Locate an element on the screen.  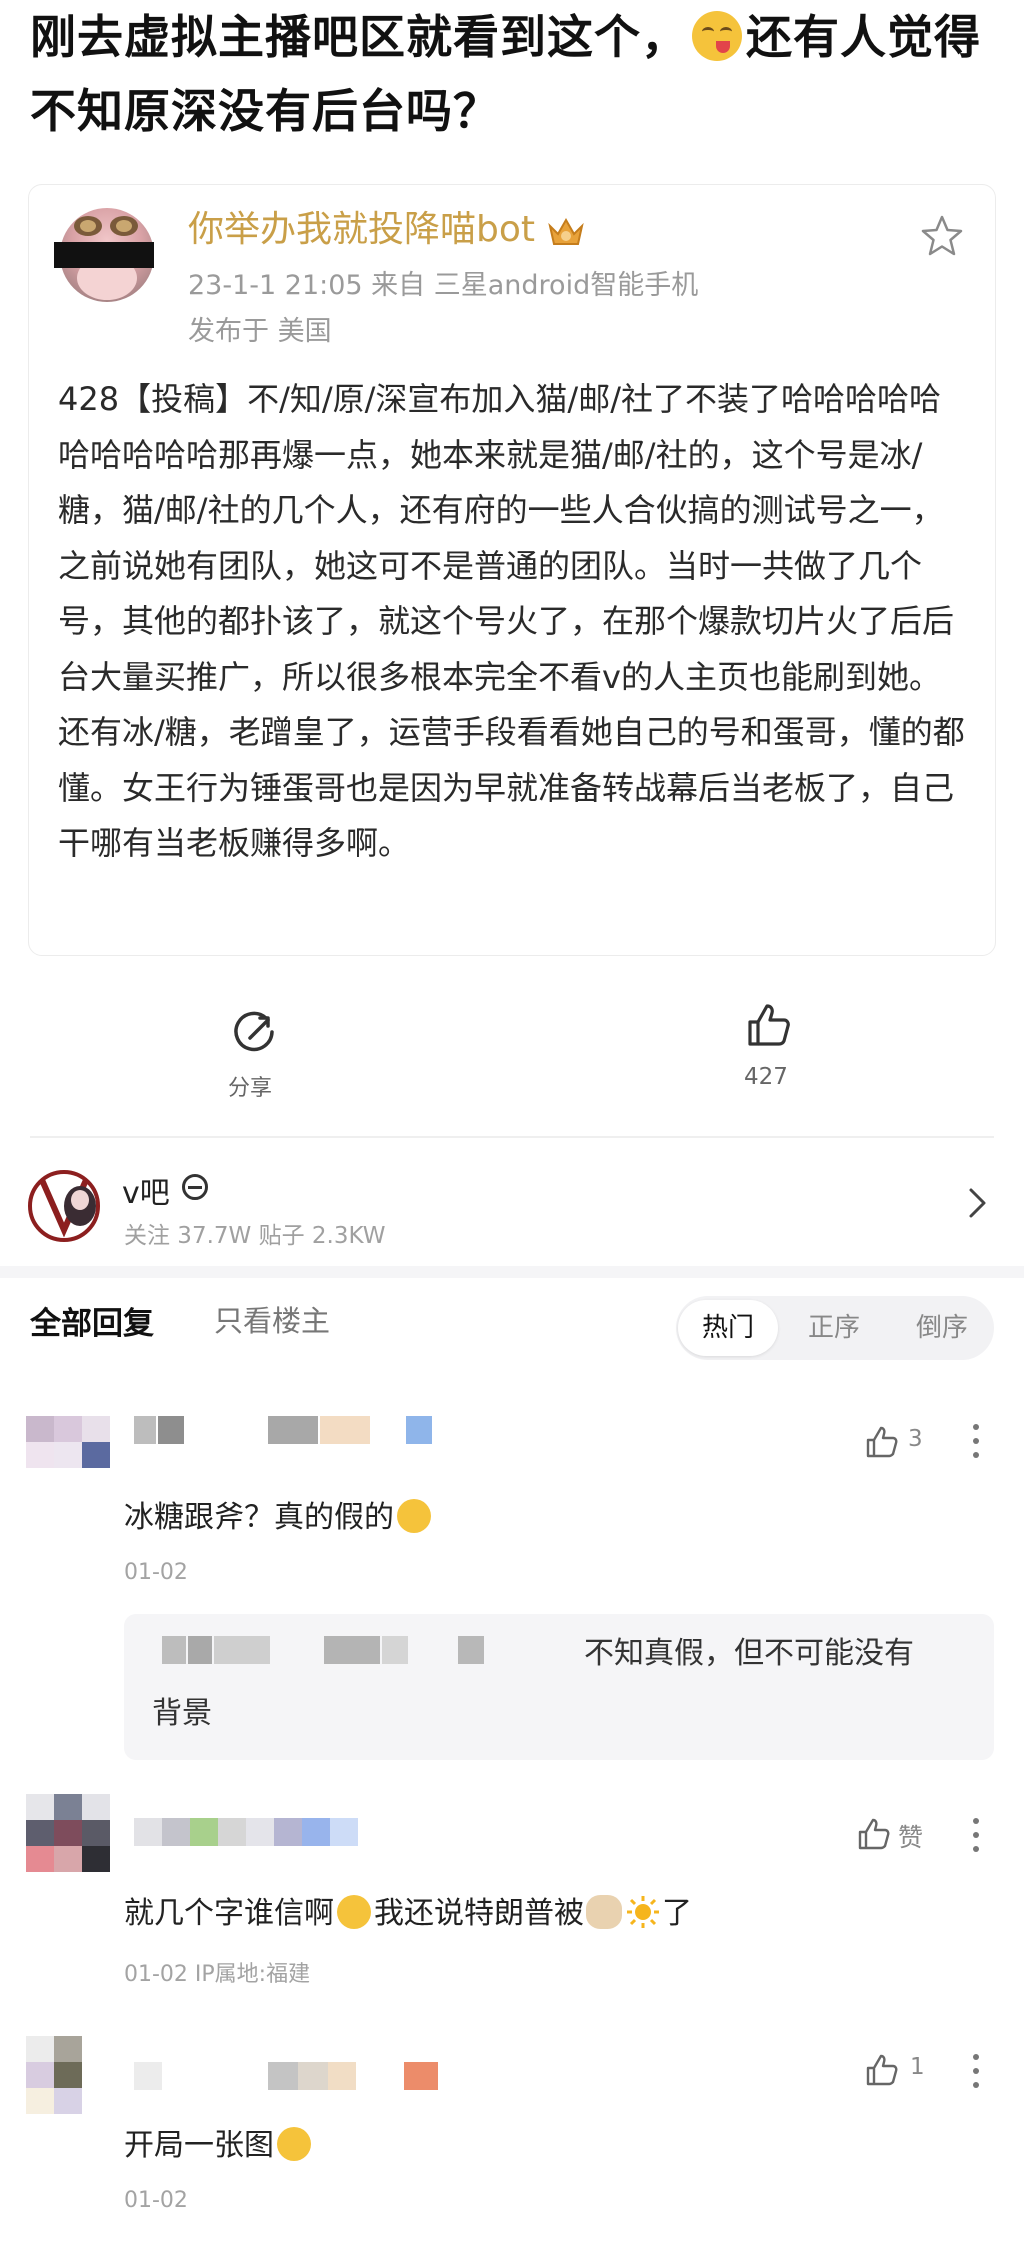
headline: 刚去虚拟主播吧区就看到这个， 还有人觉得不知原深没有后台吗？ is located at coordinates (520, 74).